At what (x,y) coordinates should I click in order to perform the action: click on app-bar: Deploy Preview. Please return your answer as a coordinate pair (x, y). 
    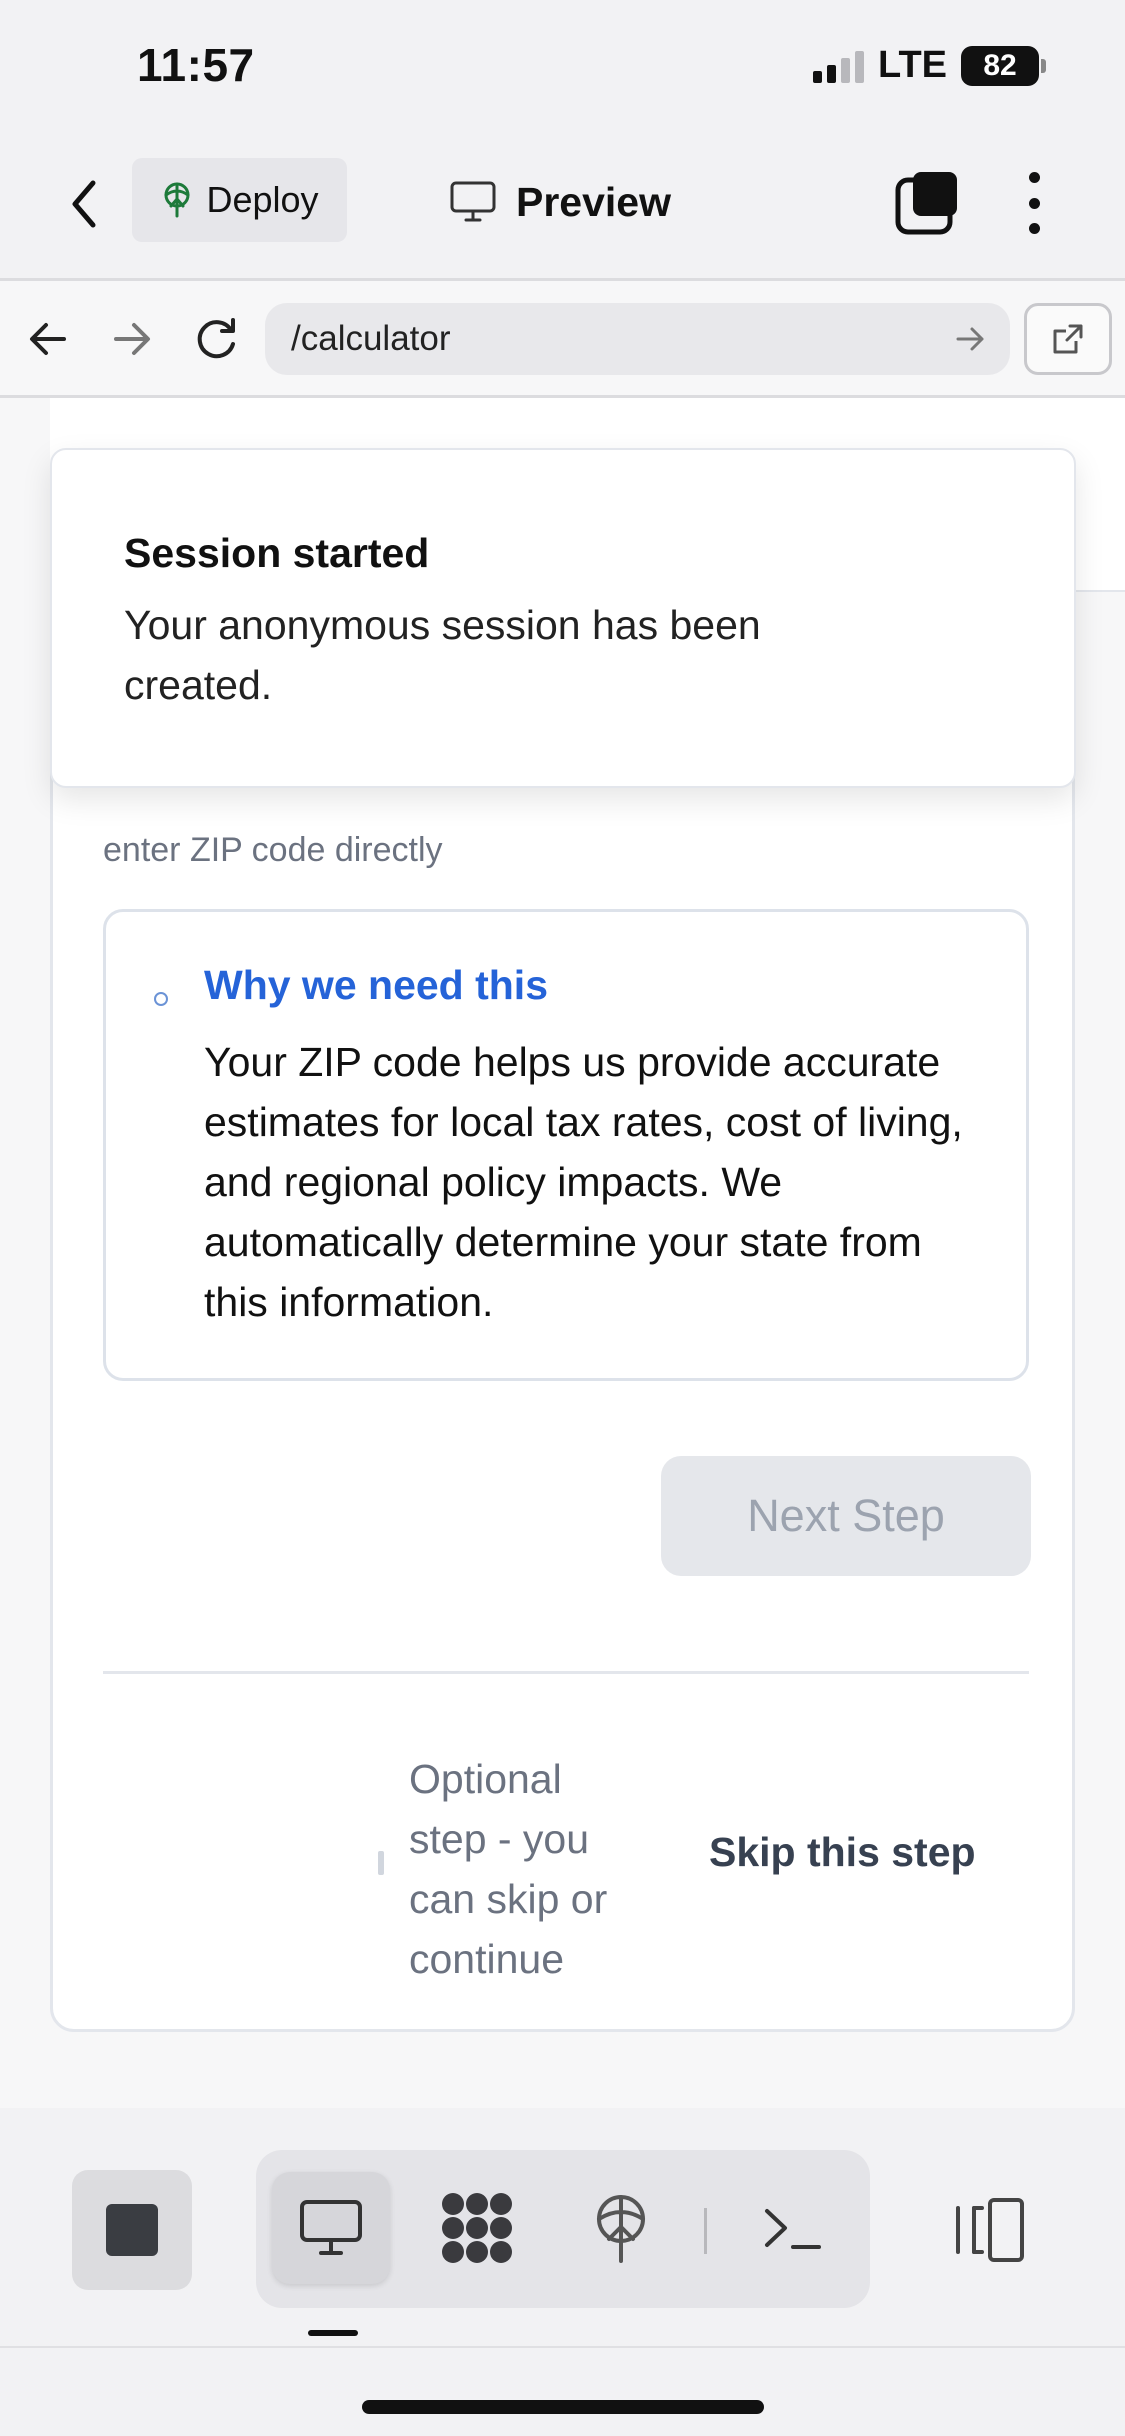
    Looking at the image, I should click on (562, 204).